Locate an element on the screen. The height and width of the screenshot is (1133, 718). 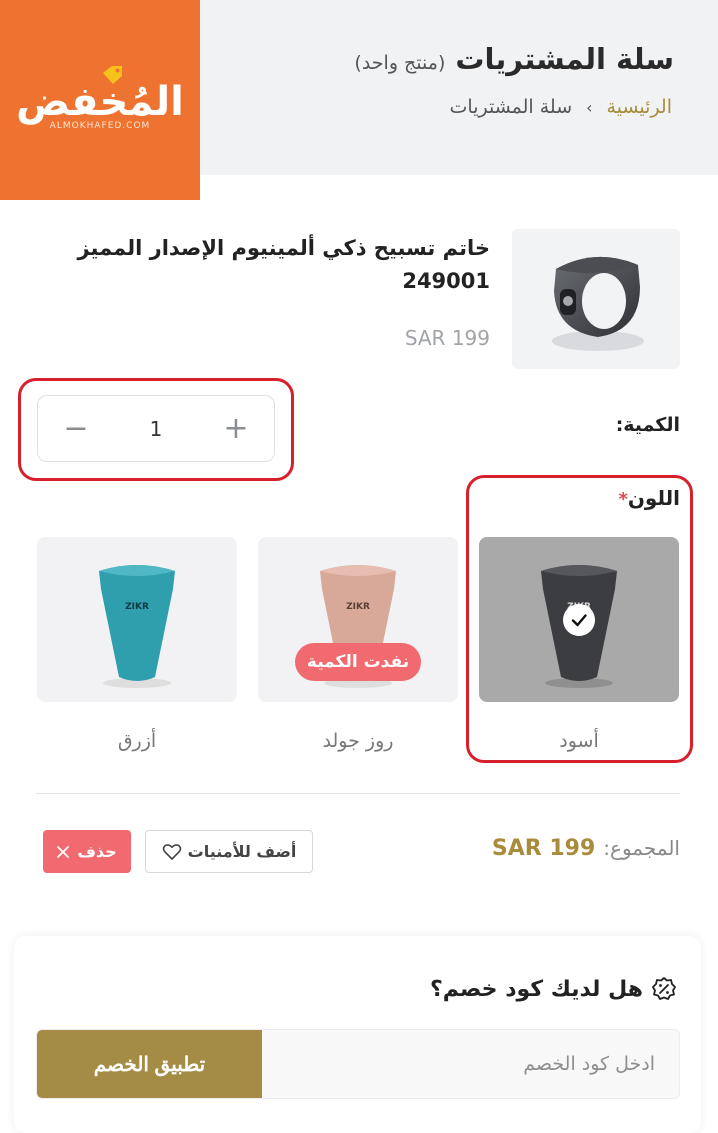
product-image is located at coordinates (596, 299).